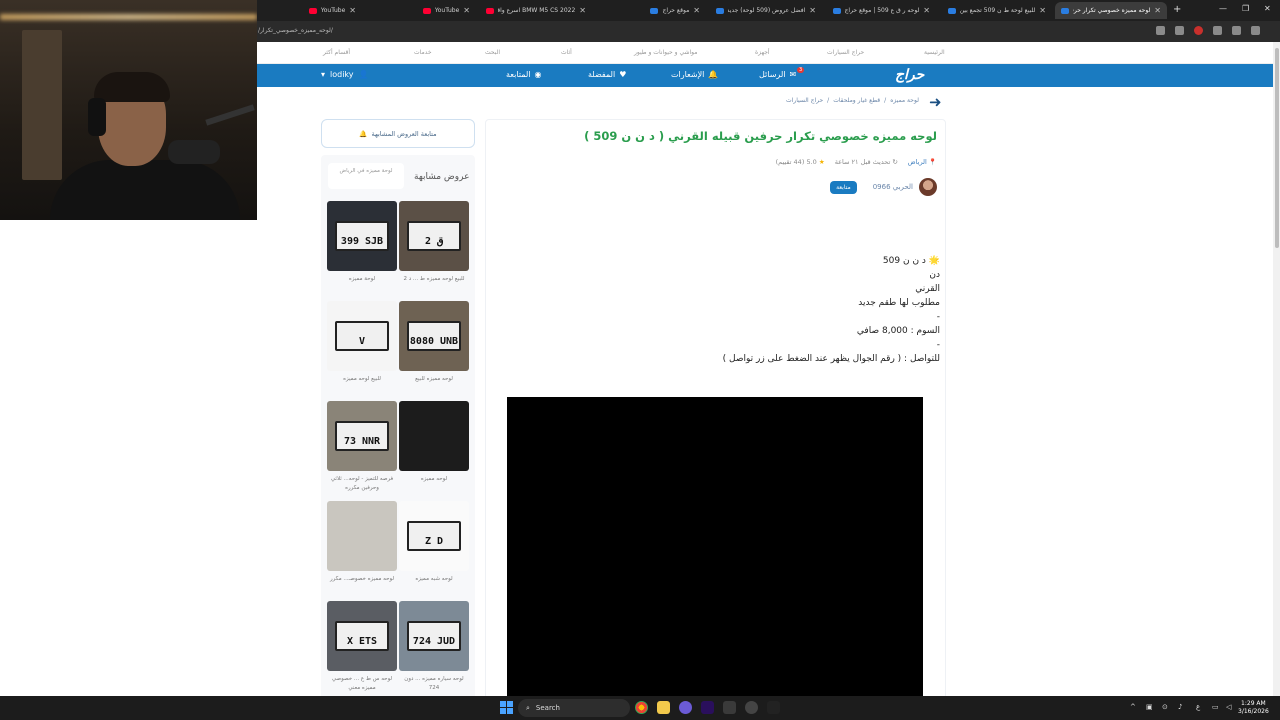 This screenshot has height=720, width=1280. Describe the element at coordinates (398, 133) in the screenshot. I see `follow-similar-button: متابعة العروض المشابهة 🔔` at that location.